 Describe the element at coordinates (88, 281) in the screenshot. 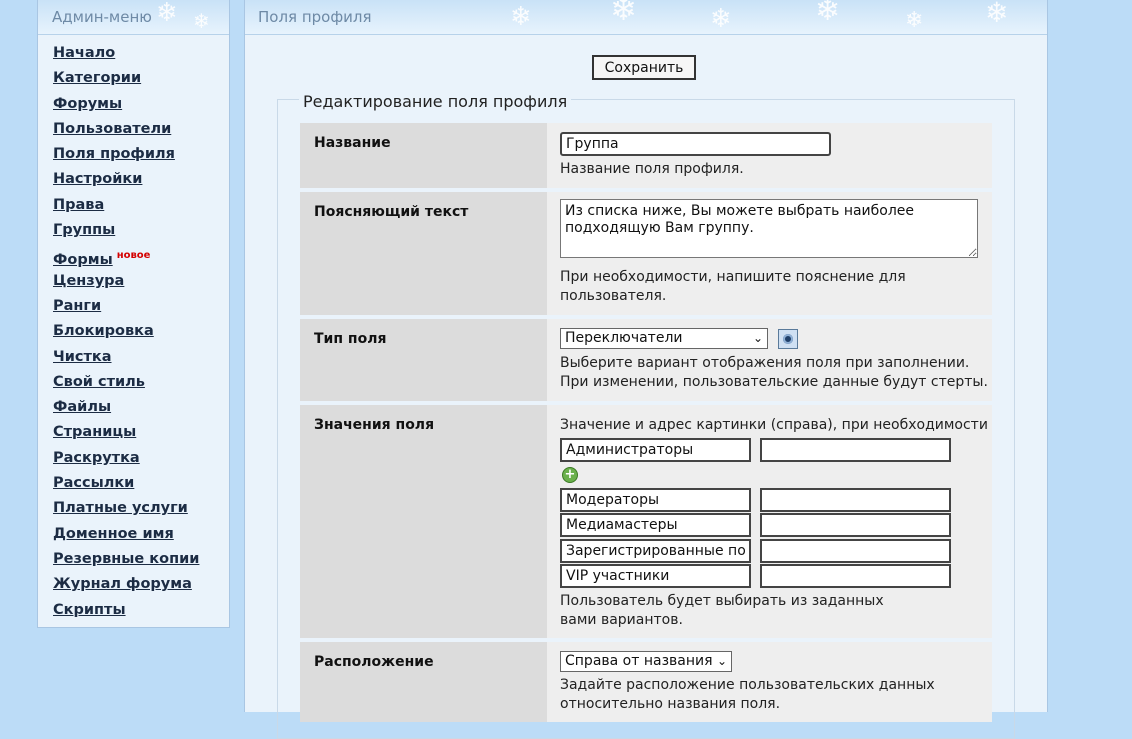

I see `menu-link: Цензура` at that location.